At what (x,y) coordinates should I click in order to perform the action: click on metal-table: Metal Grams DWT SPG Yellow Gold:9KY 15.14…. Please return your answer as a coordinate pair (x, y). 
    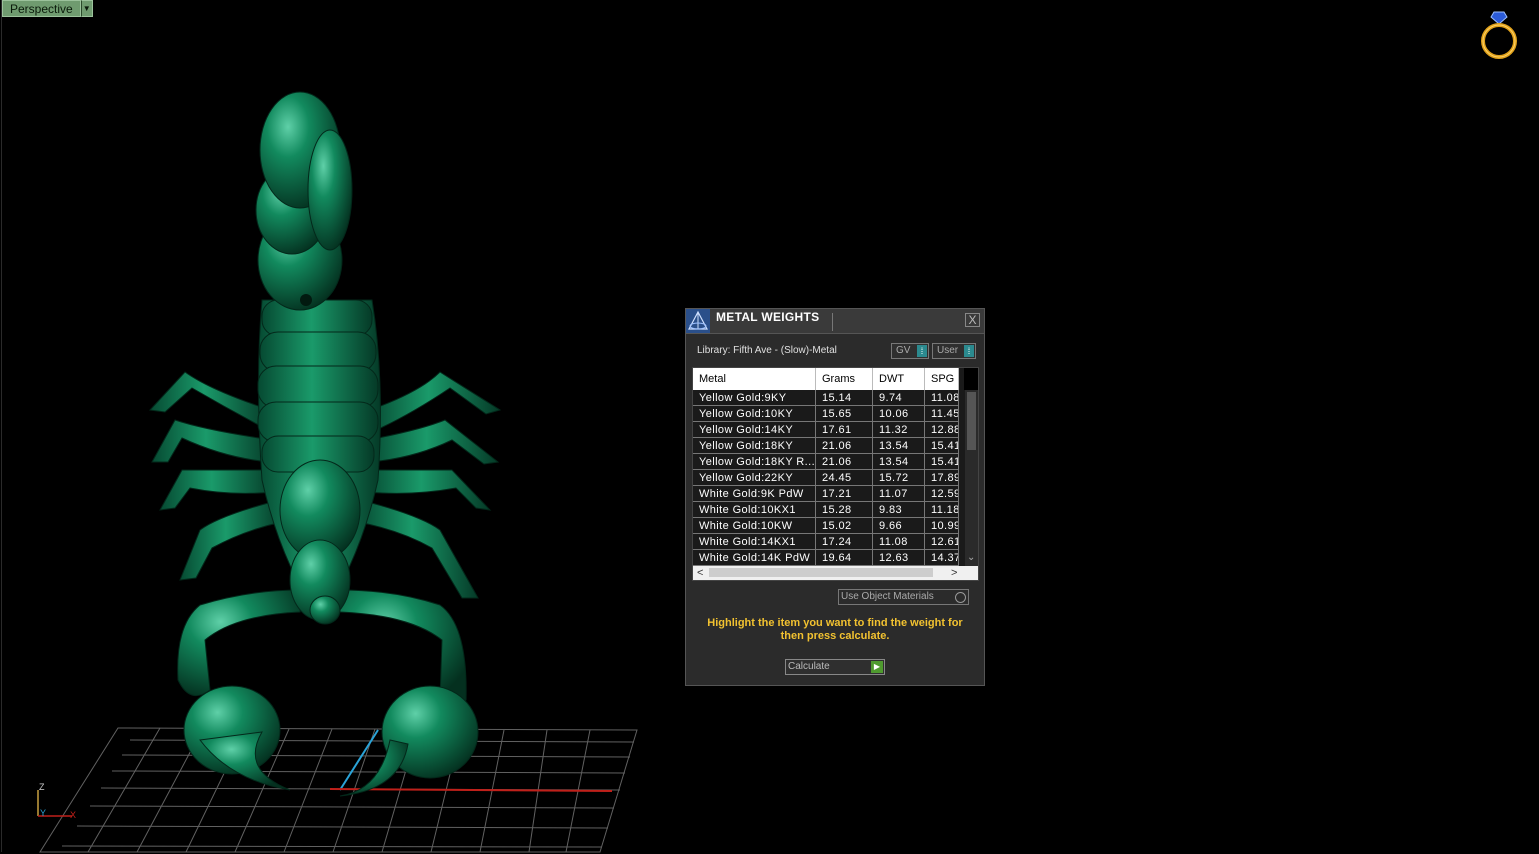
    Looking at the image, I should click on (835, 474).